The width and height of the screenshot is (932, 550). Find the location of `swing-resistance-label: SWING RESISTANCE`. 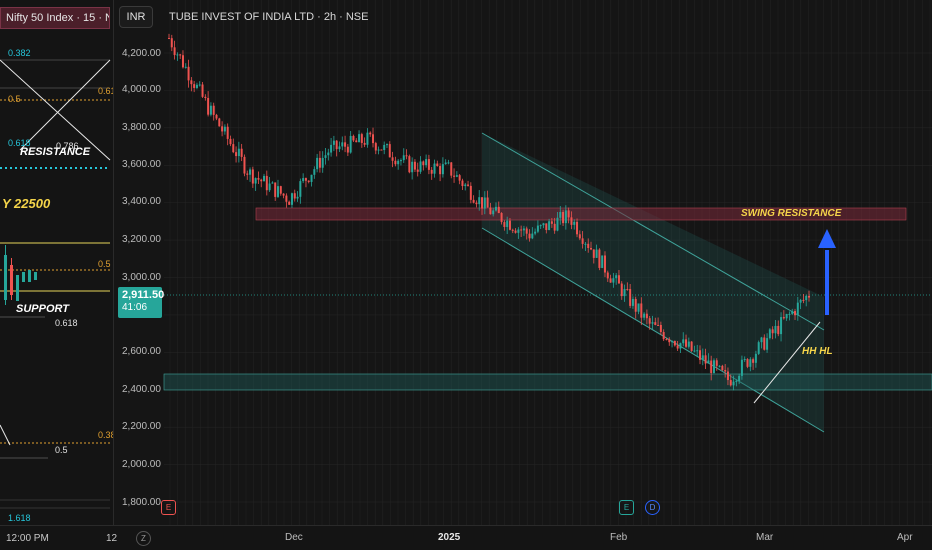

swing-resistance-label: SWING RESISTANCE is located at coordinates (791, 213).